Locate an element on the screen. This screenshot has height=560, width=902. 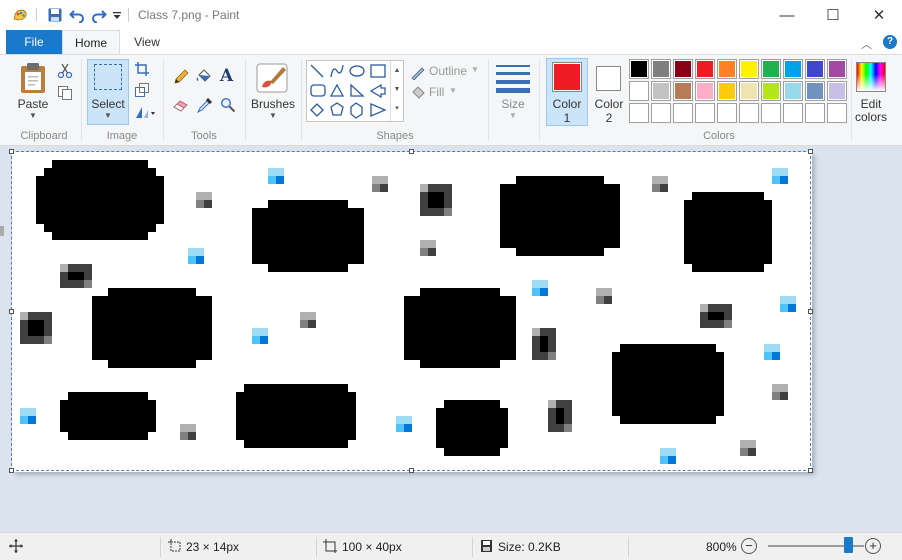
size-button: Size is located at coordinates (513, 104).